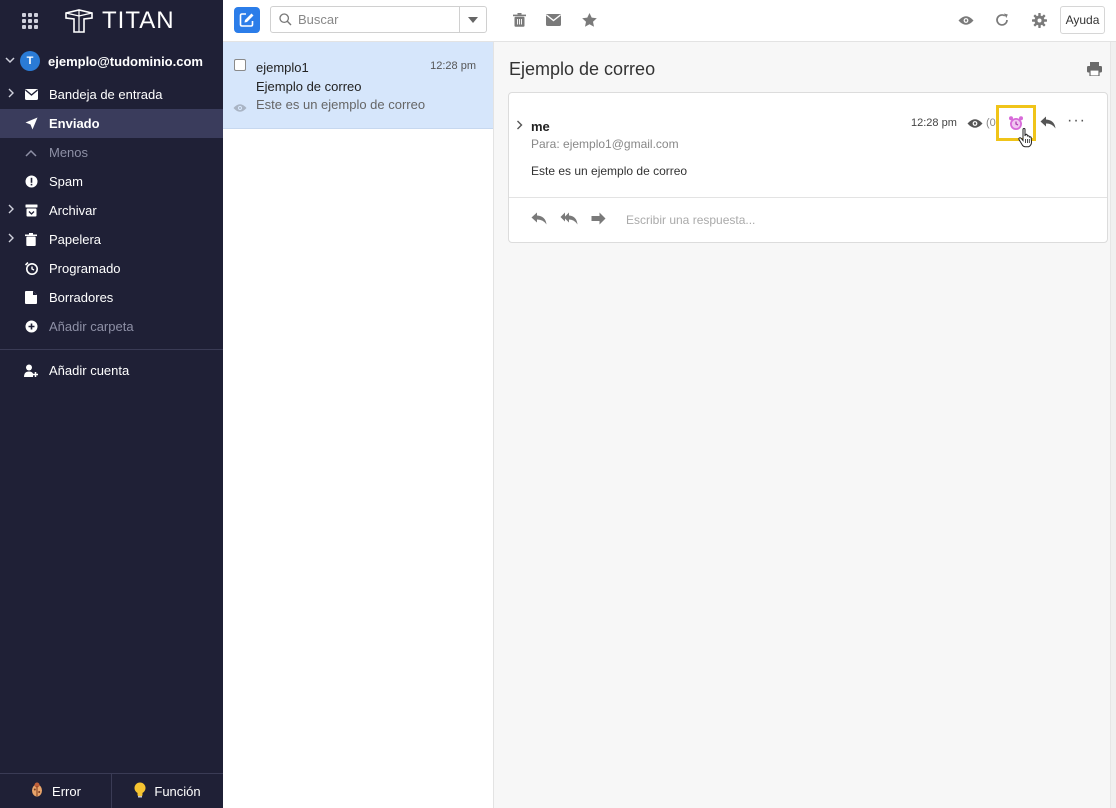 This screenshot has height=808, width=1116. Describe the element at coordinates (582, 69) in the screenshot. I see `conversation-title: Ejemplo de correo` at that location.